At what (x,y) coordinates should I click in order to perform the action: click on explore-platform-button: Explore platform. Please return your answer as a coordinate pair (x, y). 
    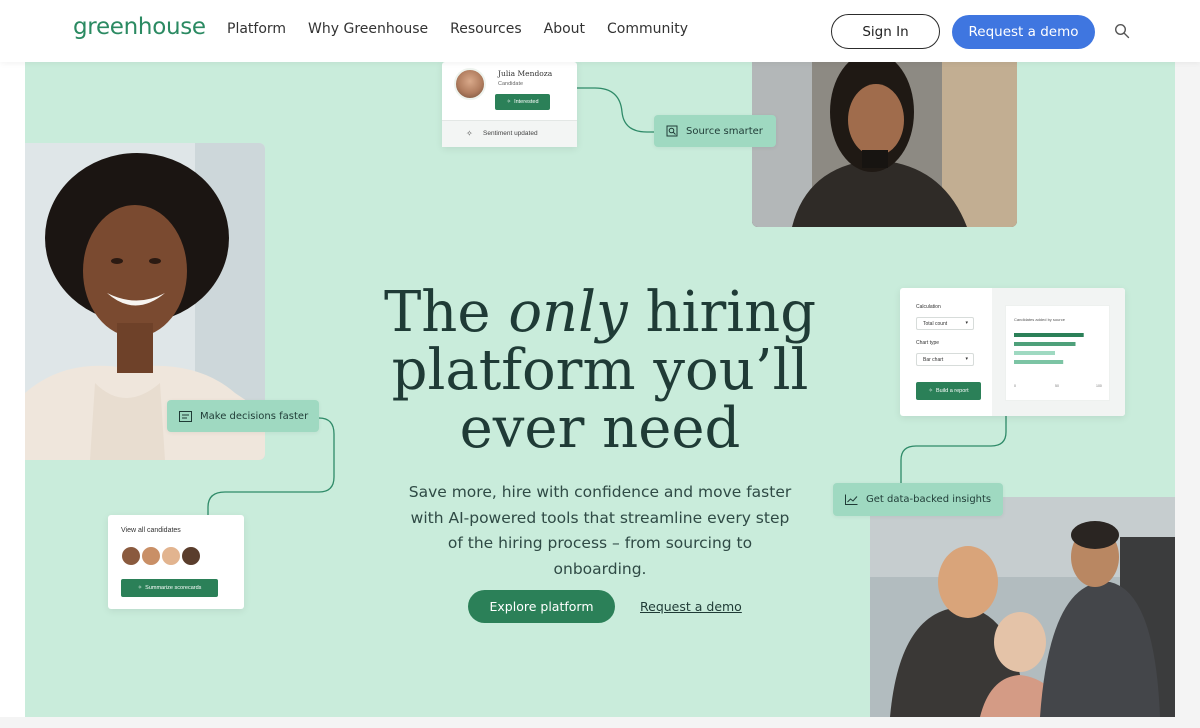
    Looking at the image, I should click on (541, 606).